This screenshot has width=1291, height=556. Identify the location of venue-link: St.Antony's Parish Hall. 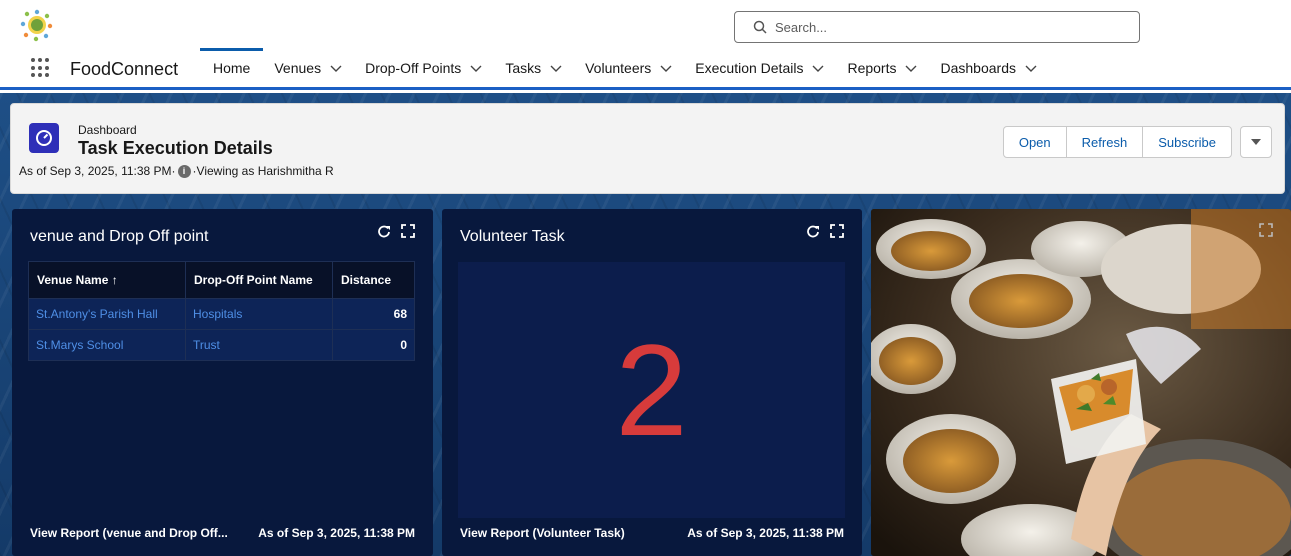
(97, 314).